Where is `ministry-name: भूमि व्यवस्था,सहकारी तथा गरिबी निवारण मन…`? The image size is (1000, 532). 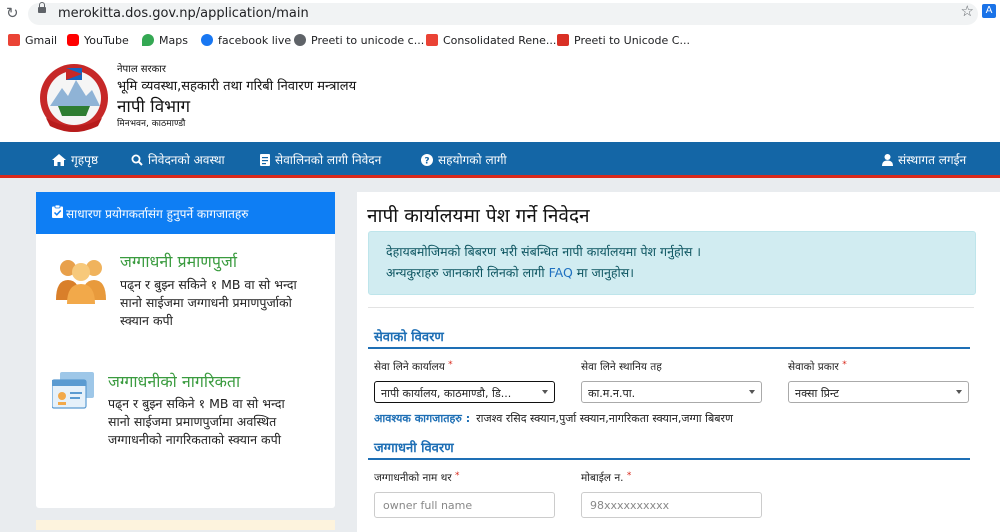 ministry-name: भूमि व्यवस्था,सहकारी तथा गरिबी निवारण मन… is located at coordinates (237, 86).